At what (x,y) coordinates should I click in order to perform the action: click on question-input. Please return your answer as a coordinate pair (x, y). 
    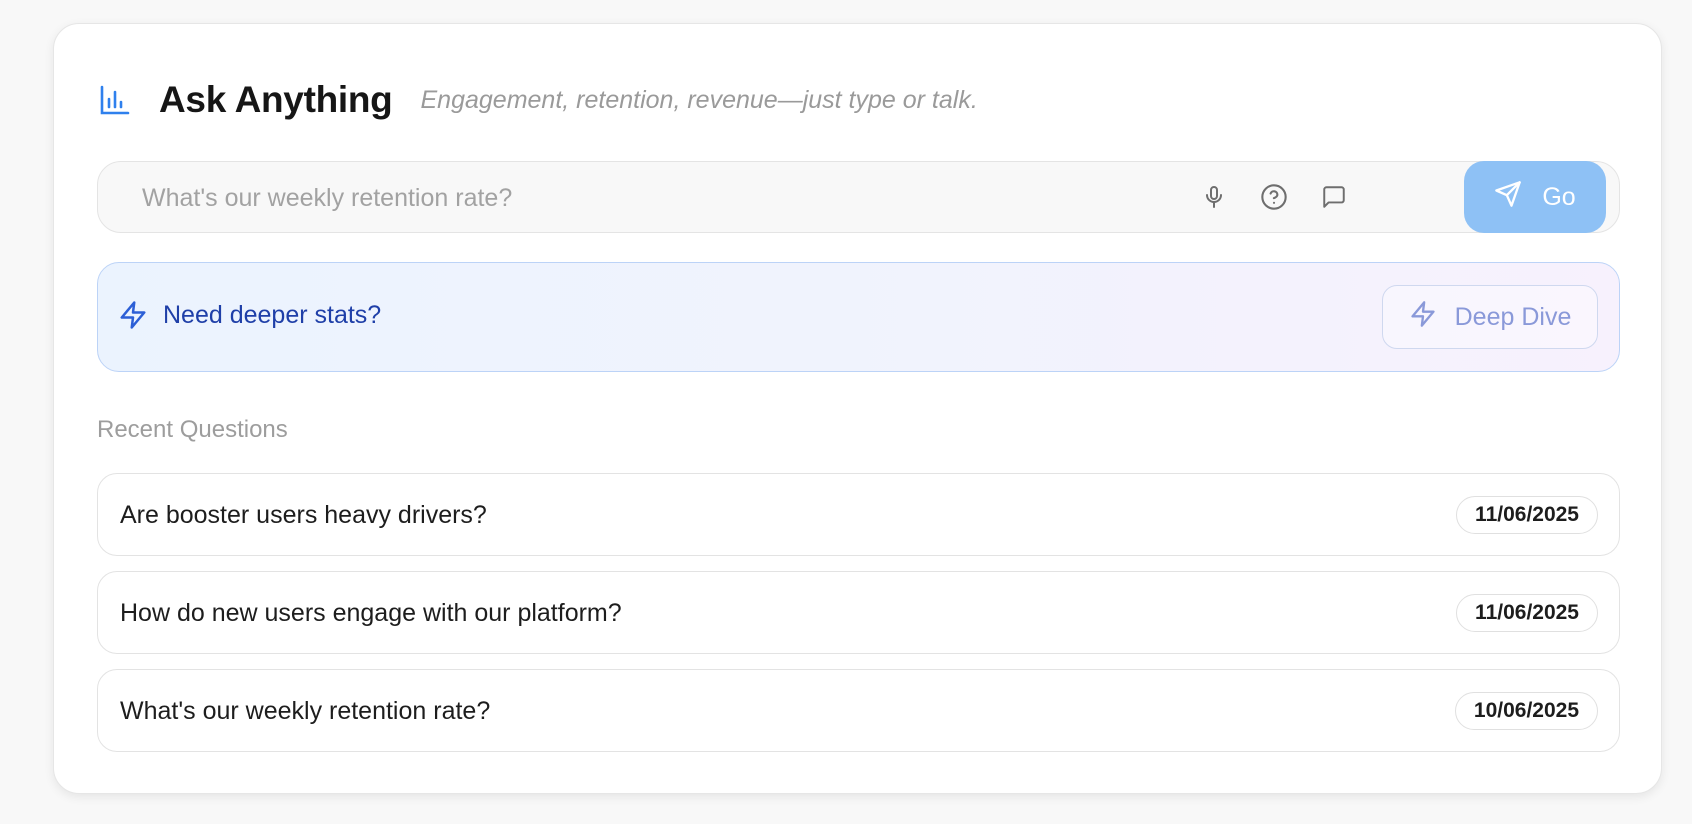
    Looking at the image, I should click on (682, 198).